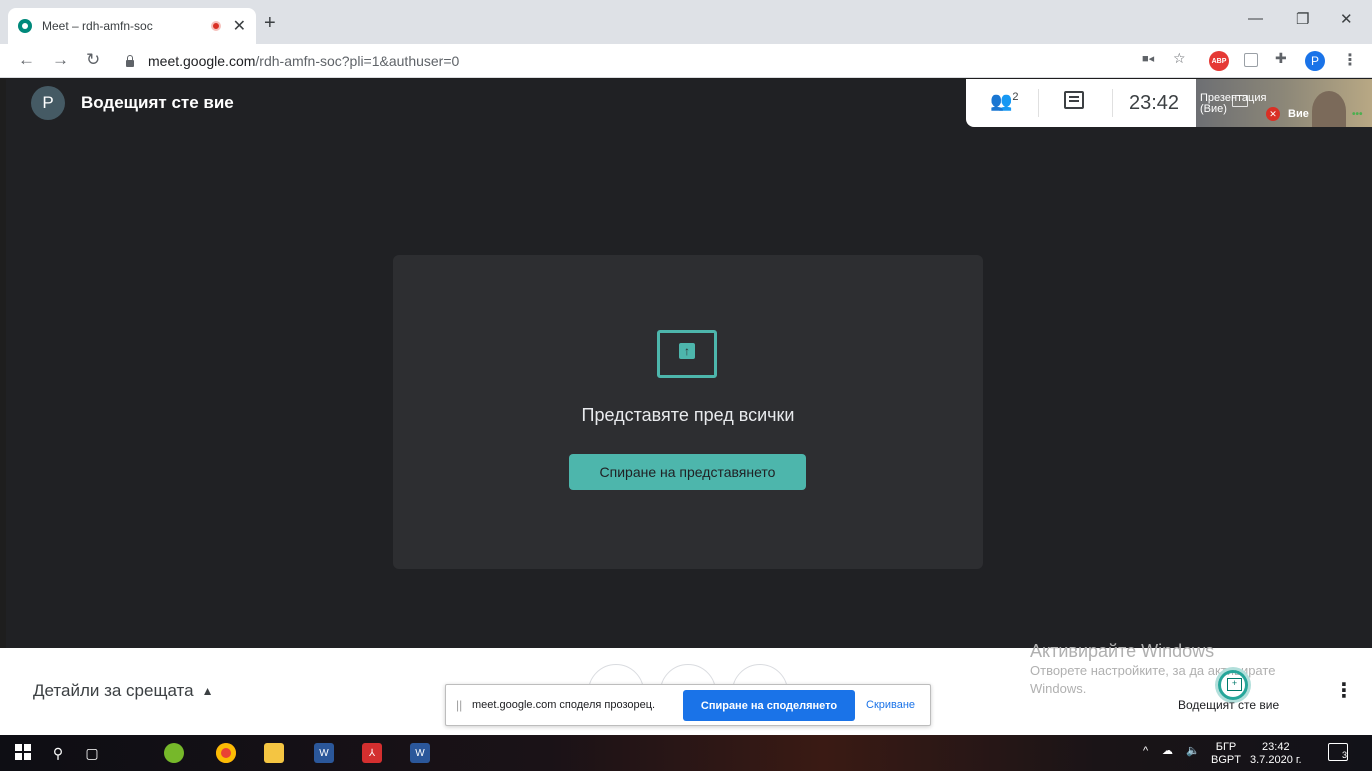 The width and height of the screenshot is (1372, 771). Describe the element at coordinates (769, 705) in the screenshot. I see `stop-sharing-button: Спиране на споделянето` at that location.